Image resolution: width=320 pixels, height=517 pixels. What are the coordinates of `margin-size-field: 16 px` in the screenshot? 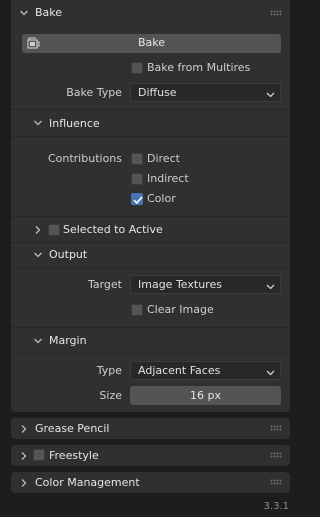 It's located at (205, 395).